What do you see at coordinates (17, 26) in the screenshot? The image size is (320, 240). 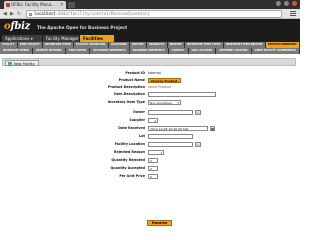 I see `ofbiz-logo: ofbiz` at bounding box center [17, 26].